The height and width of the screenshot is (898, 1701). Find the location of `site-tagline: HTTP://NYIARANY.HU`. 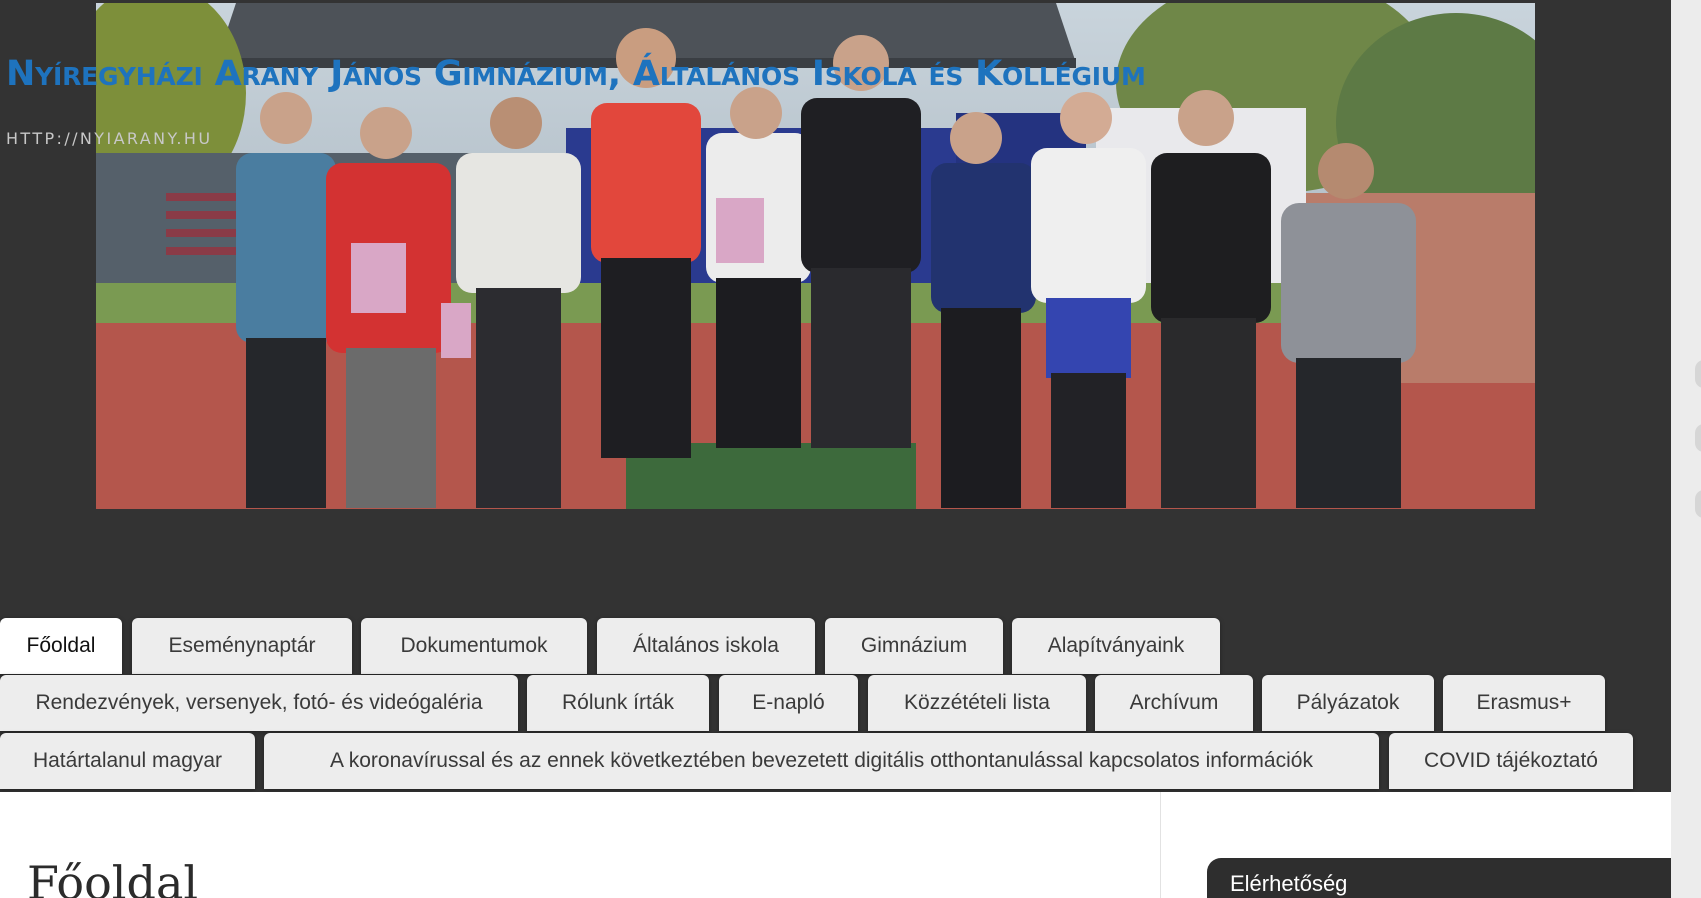

site-tagline: HTTP://NYIARANY.HU is located at coordinates (109, 138).